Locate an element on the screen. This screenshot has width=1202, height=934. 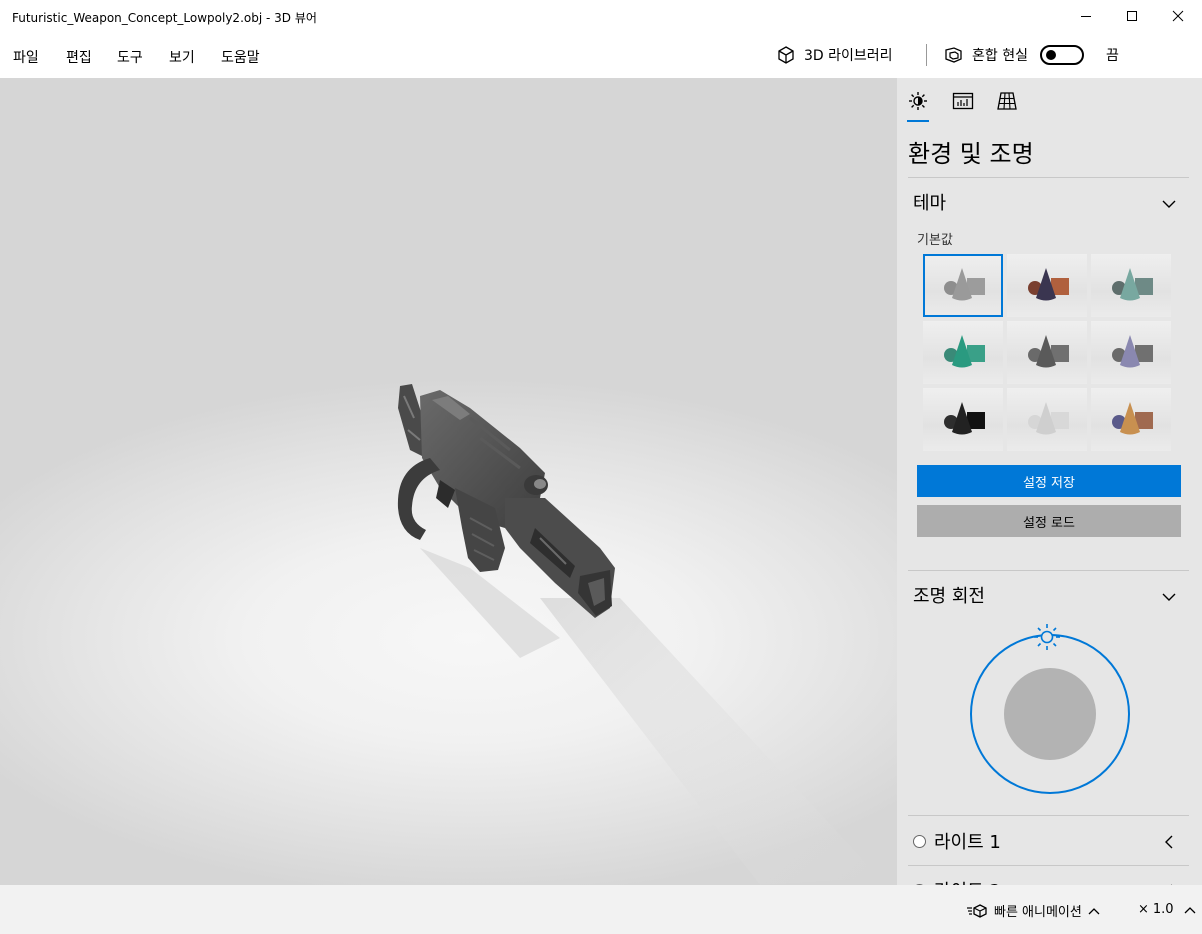
menu-file: 파일 is located at coordinates (26, 57).